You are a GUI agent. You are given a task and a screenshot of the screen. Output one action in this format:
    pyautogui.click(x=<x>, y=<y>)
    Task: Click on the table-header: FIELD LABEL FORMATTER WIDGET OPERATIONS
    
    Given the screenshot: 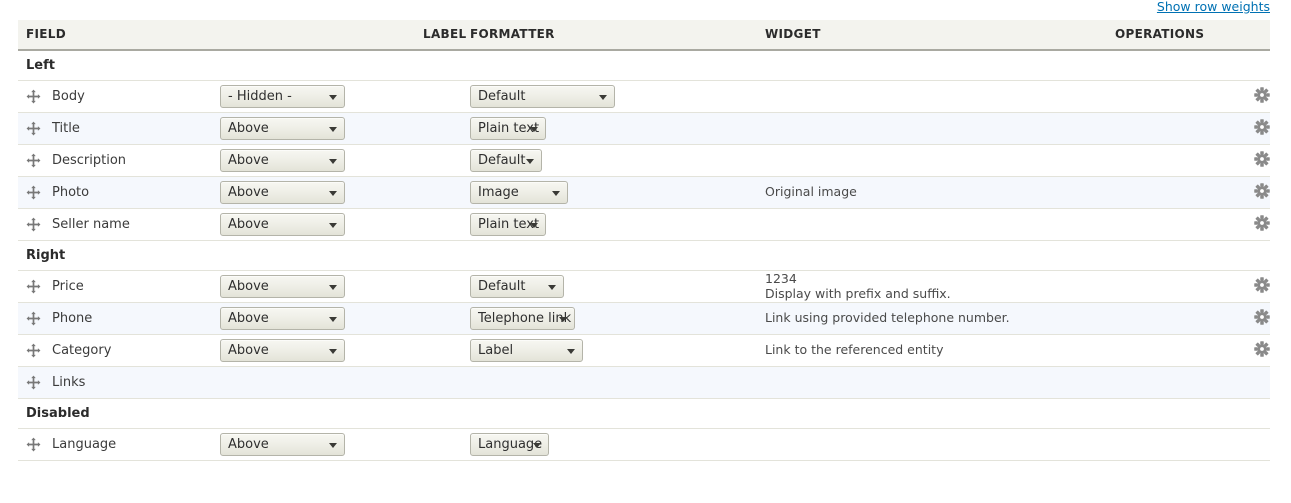 What is the action you would take?
    pyautogui.click(x=644, y=35)
    